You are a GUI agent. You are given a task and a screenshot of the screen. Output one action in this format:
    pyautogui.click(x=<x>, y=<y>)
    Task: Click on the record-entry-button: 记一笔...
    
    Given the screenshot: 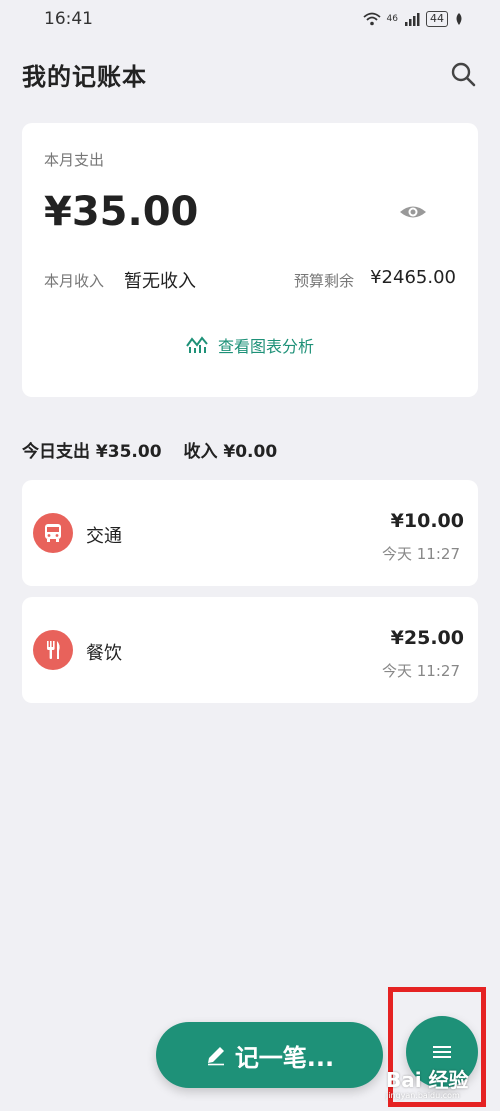 What is the action you would take?
    pyautogui.click(x=269, y=1055)
    